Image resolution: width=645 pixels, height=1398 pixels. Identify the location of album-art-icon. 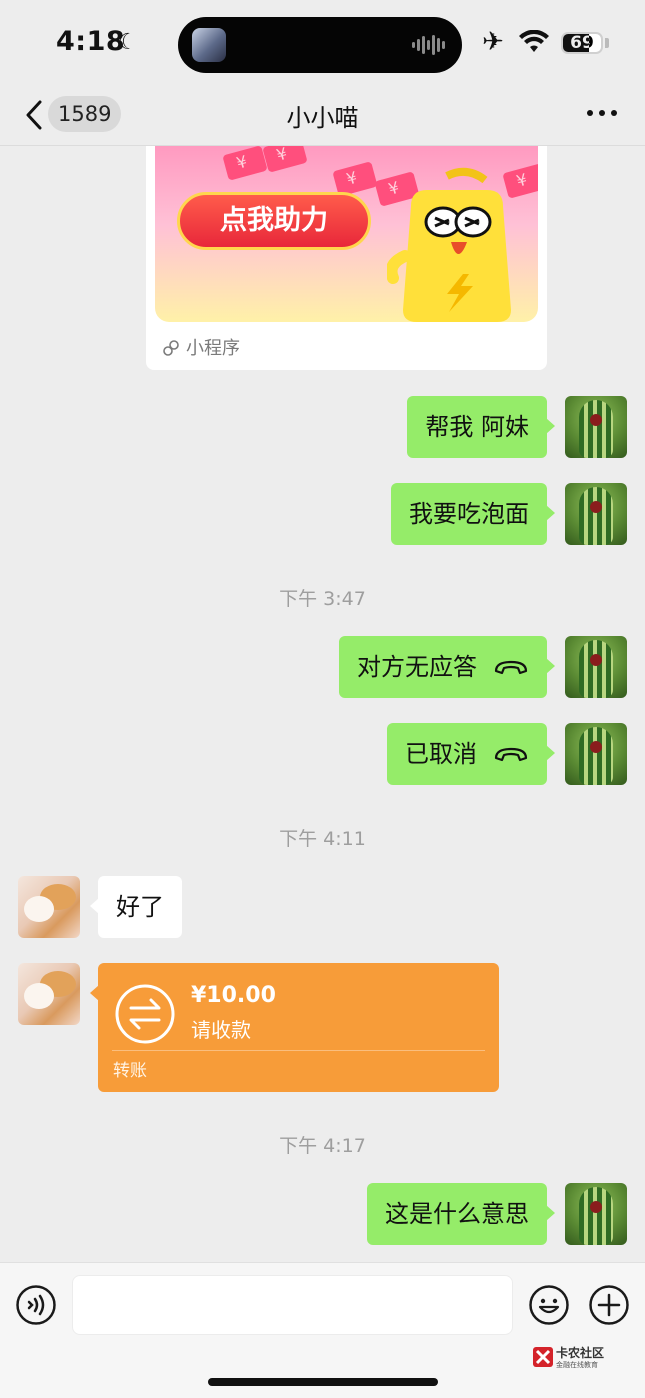
(209, 45).